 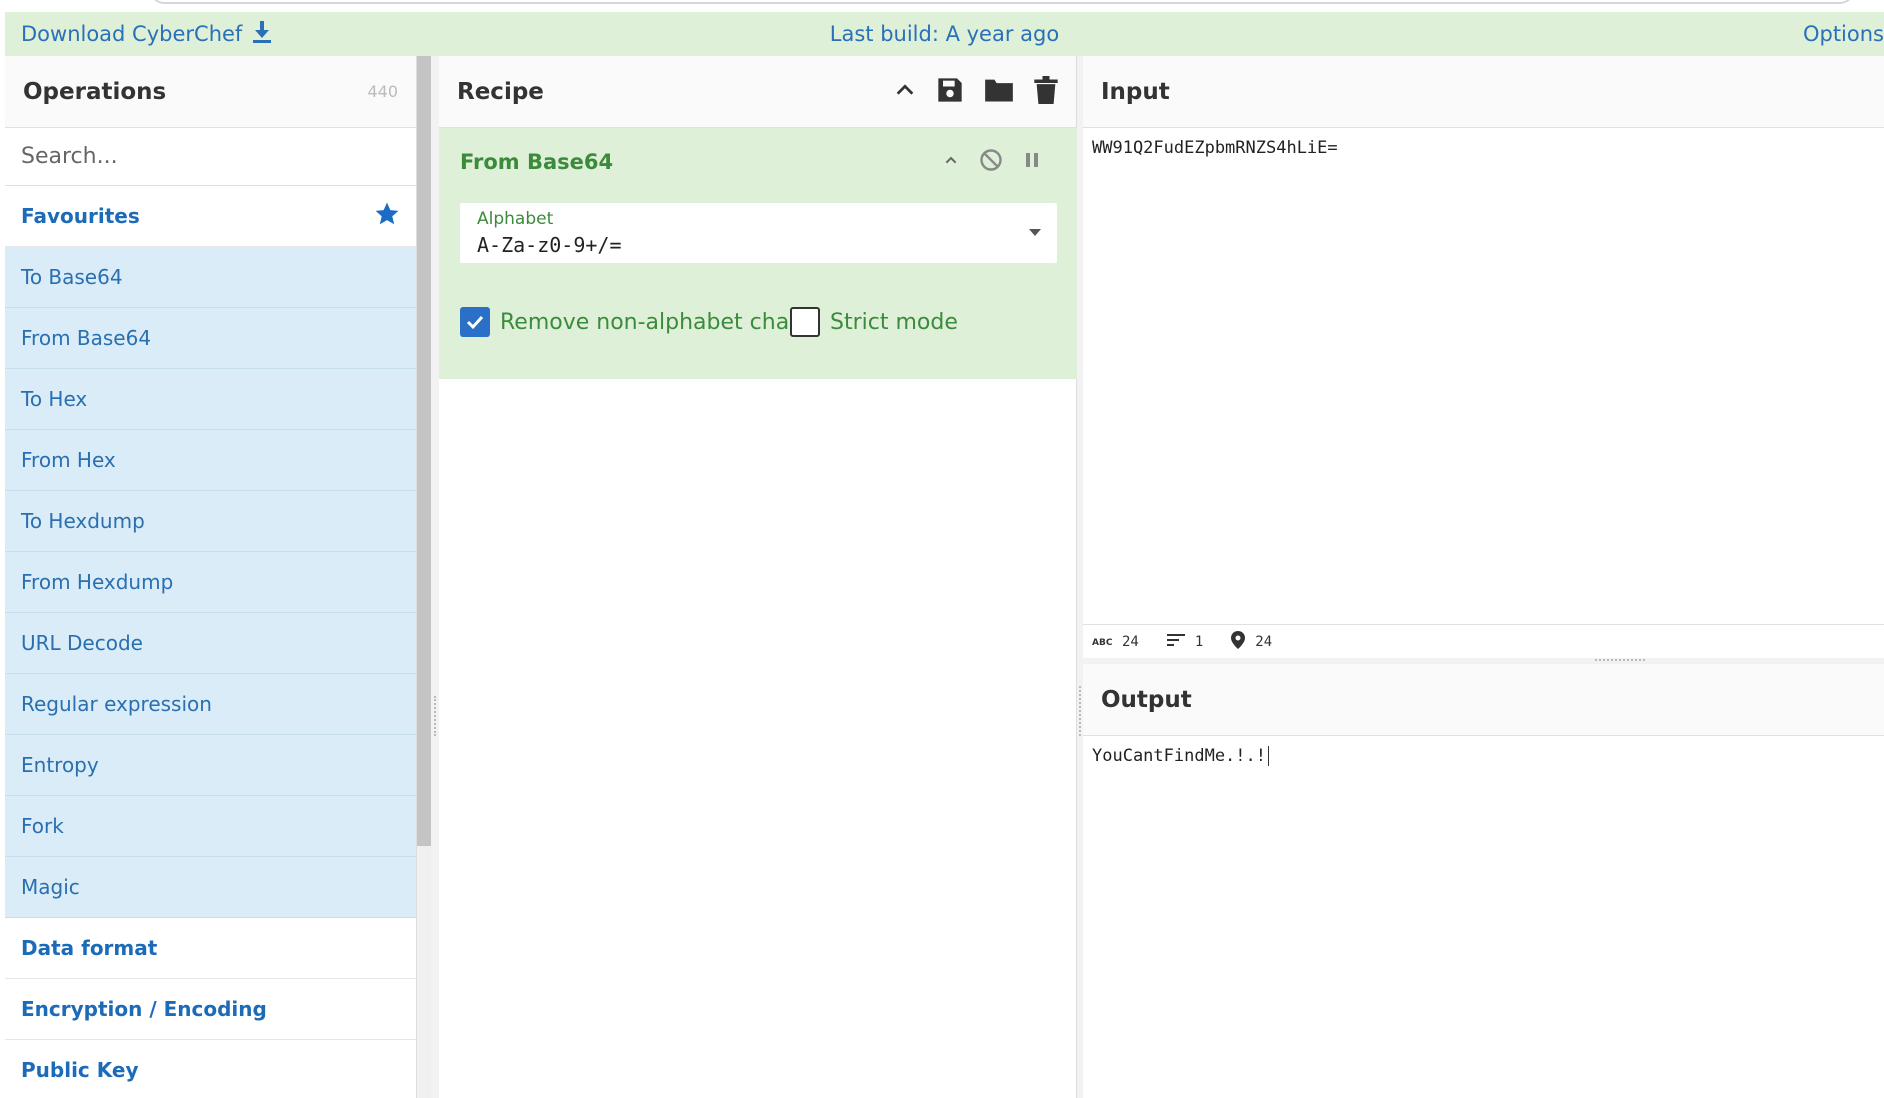 I want to click on op-label: To Hexdump, so click(x=83, y=521).